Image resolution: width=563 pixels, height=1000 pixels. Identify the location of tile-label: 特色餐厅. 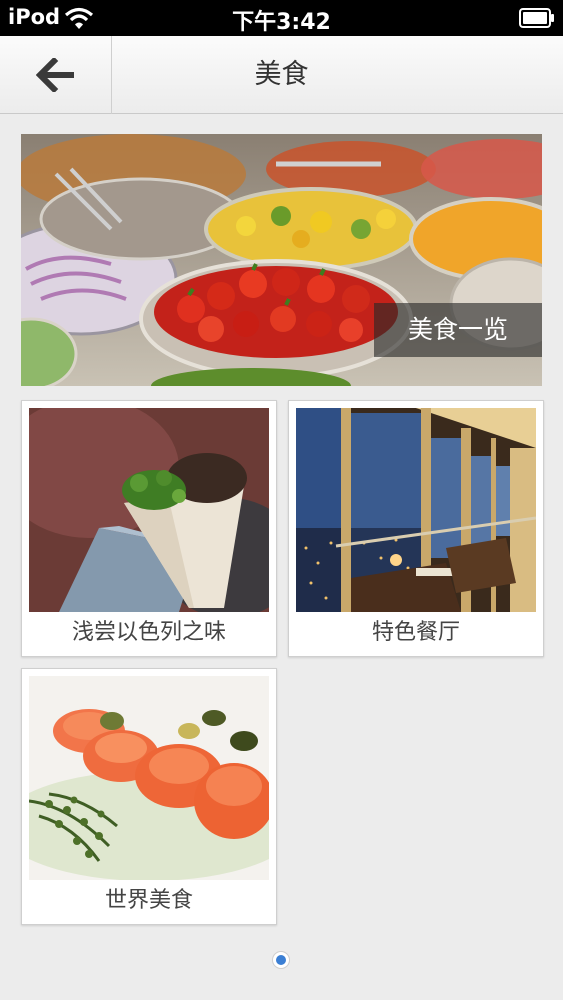
(415, 632).